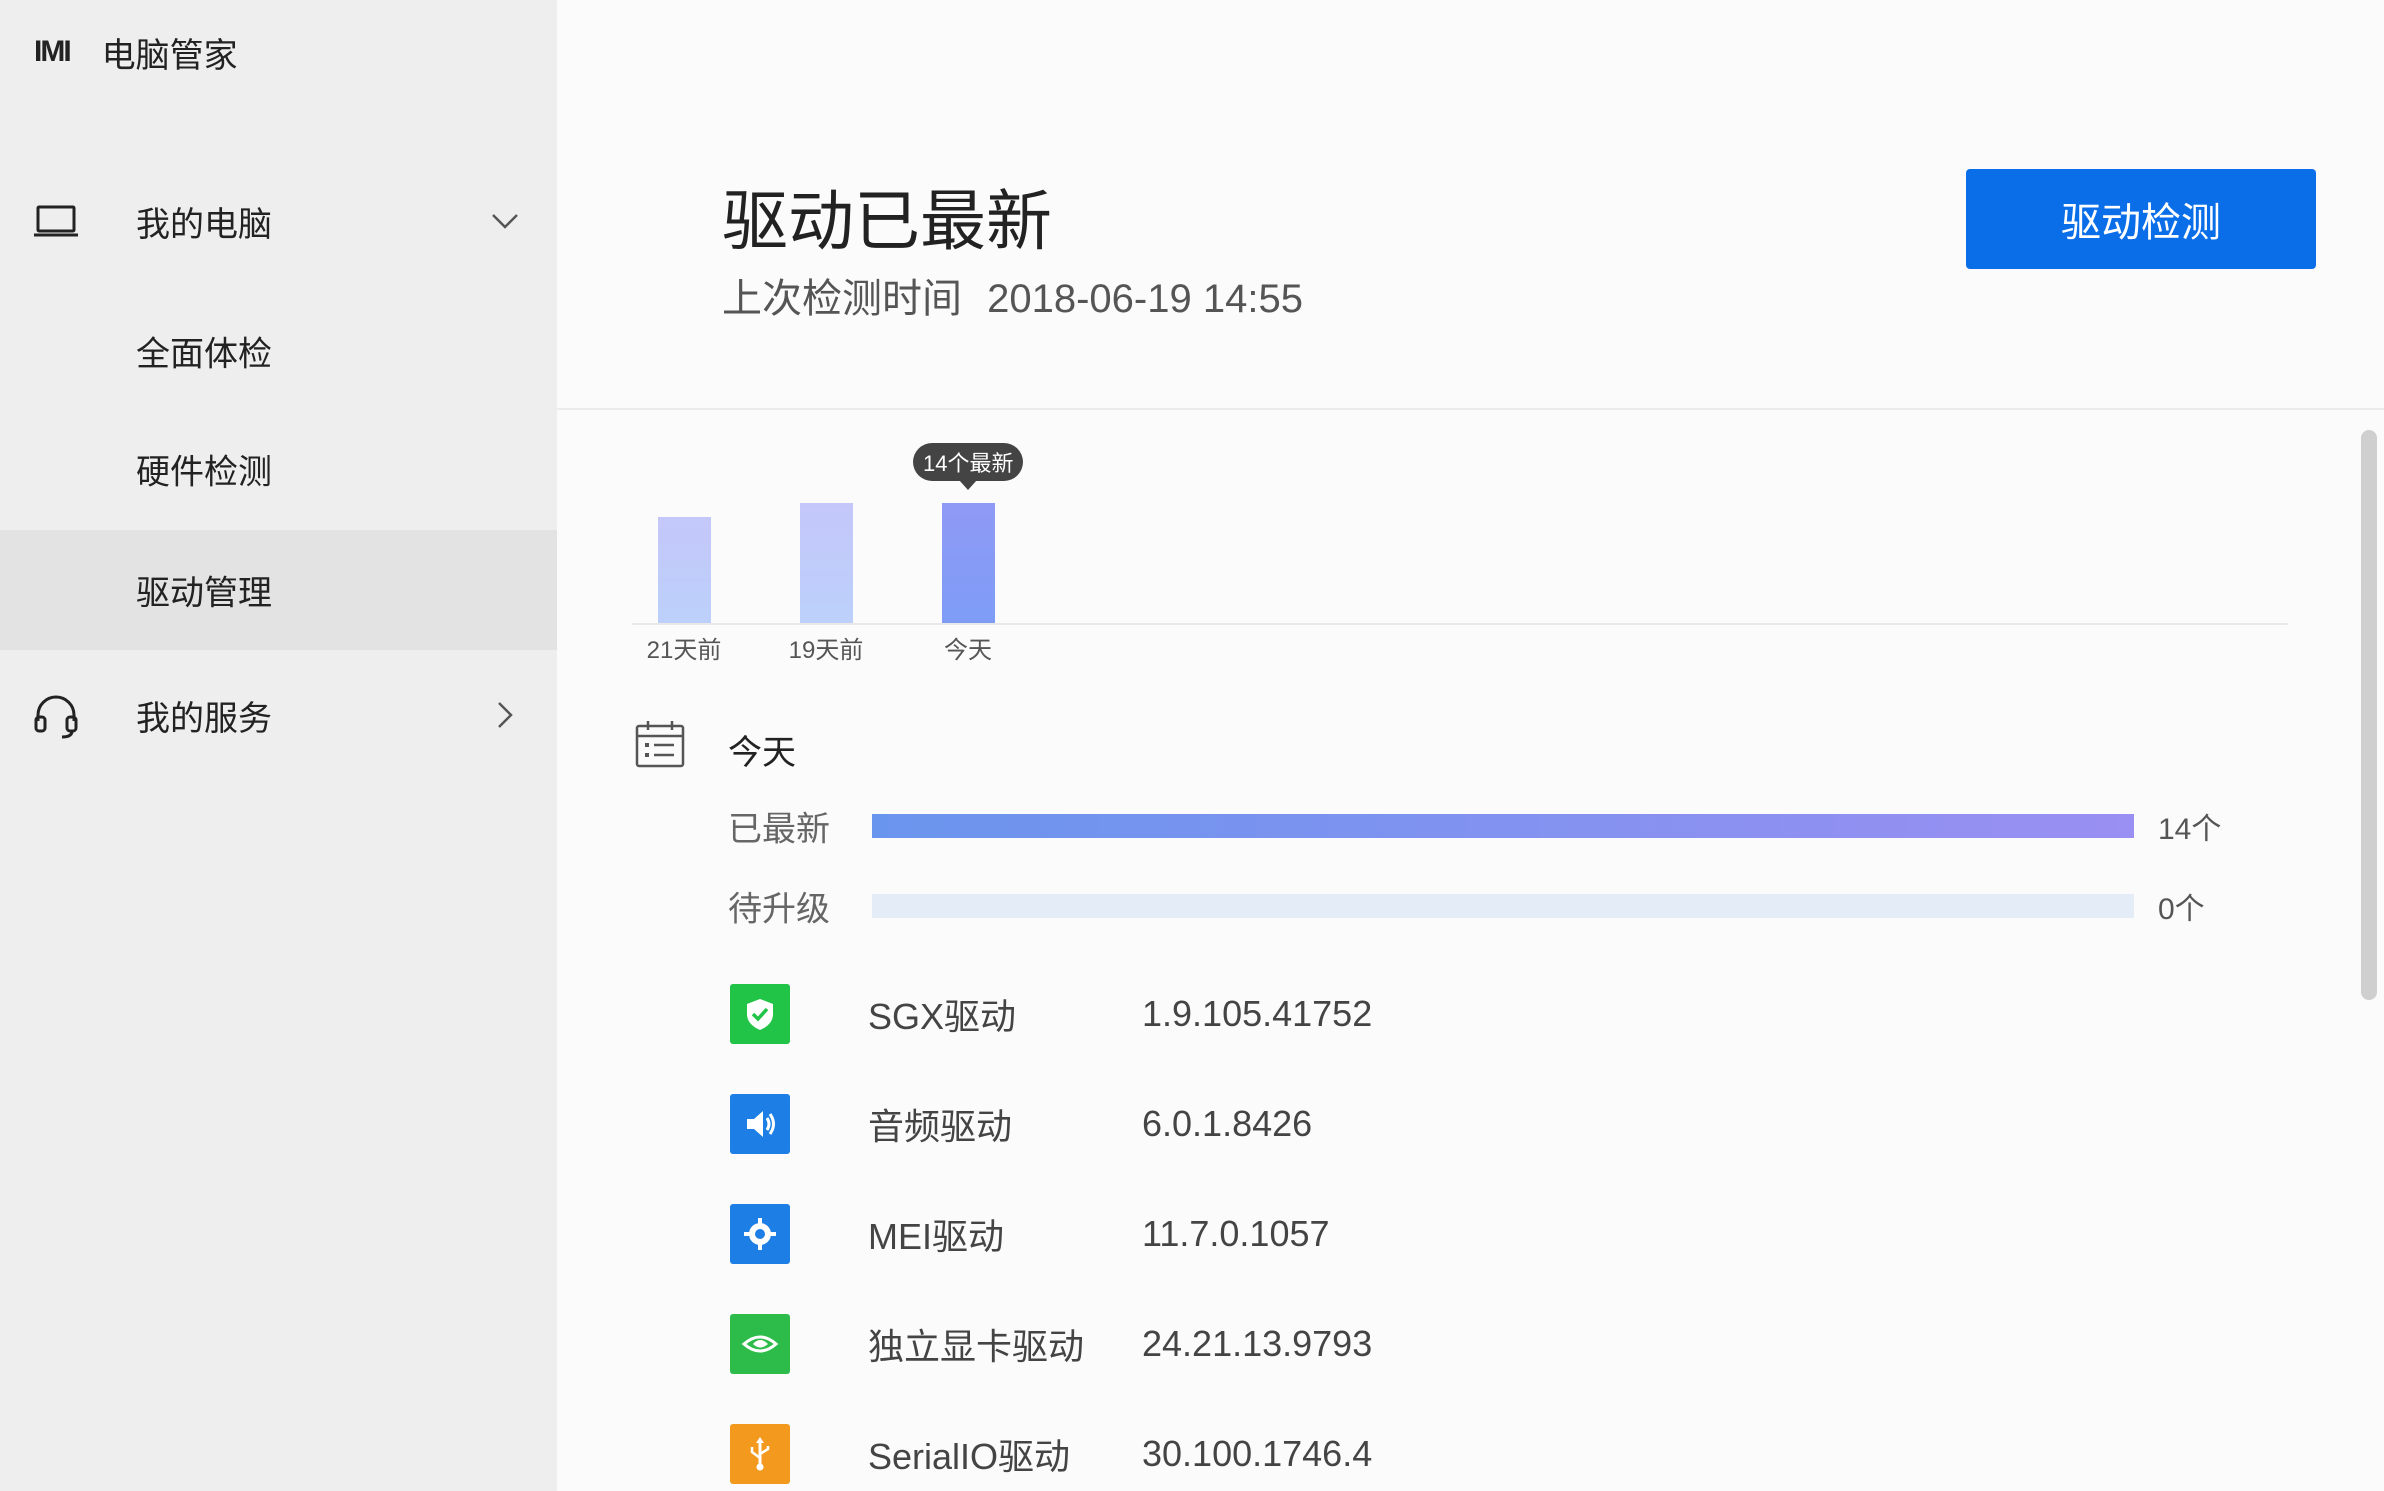  What do you see at coordinates (278, 221) in the screenshot?
I see `nav-my-pc: 我的电脑` at bounding box center [278, 221].